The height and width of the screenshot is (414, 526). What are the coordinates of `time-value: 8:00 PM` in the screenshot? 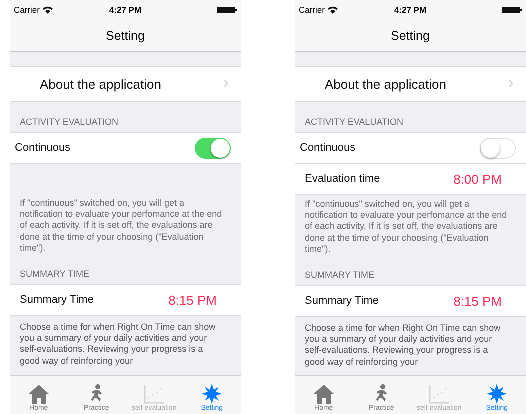 It's located at (478, 179).